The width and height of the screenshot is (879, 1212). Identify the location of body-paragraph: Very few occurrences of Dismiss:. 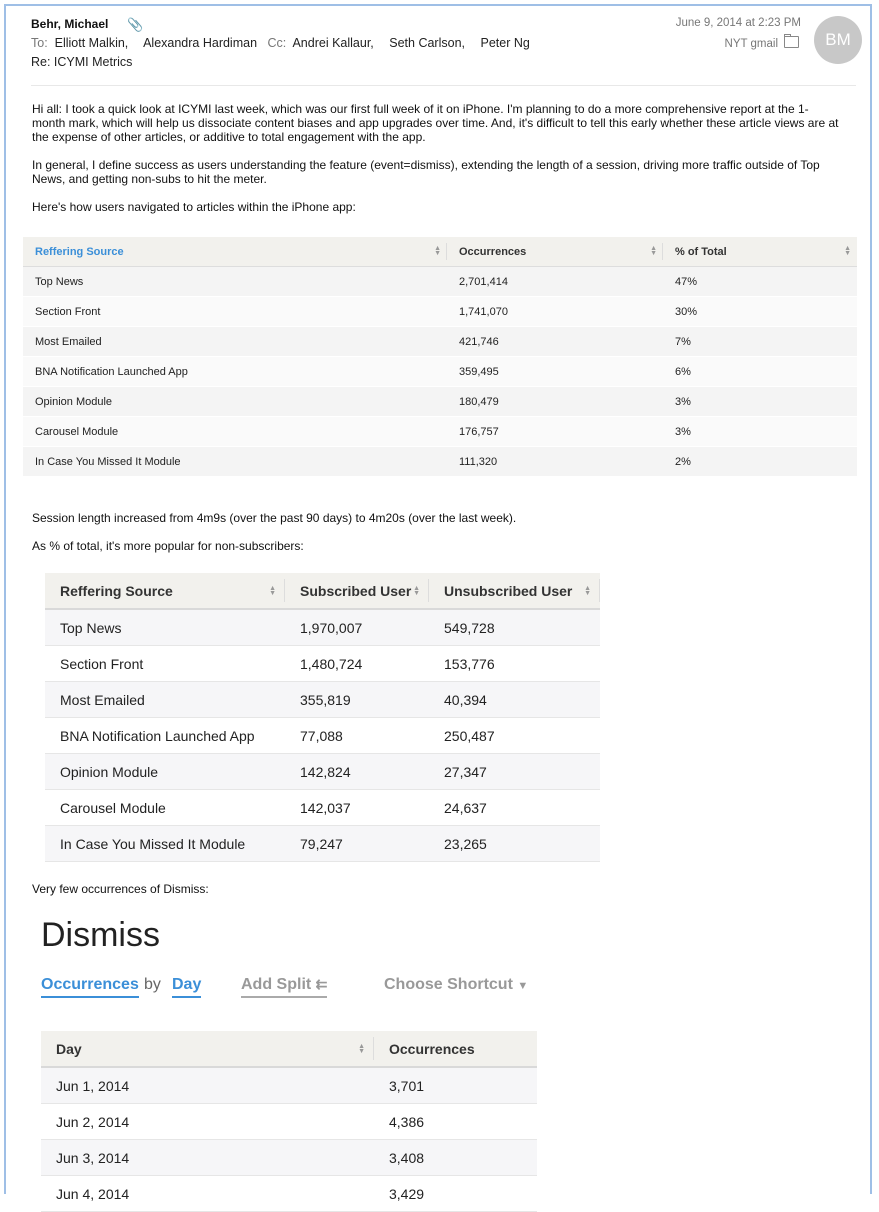
(120, 889).